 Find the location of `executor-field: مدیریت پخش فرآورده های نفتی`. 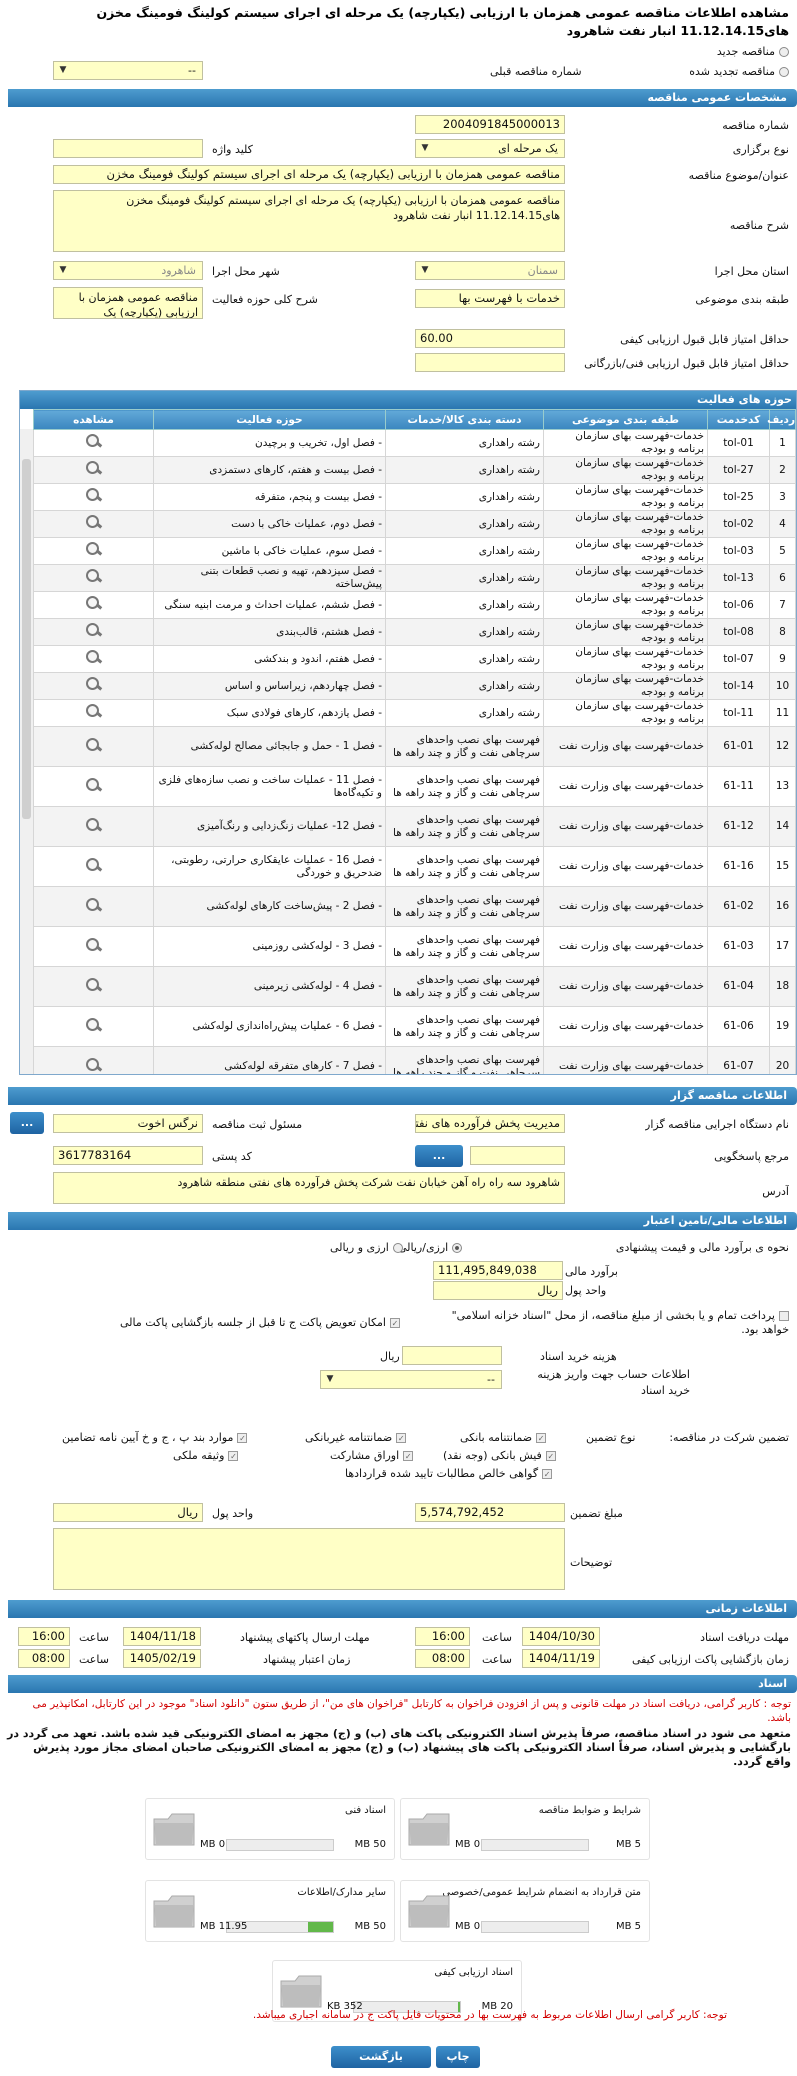

executor-field: مدیریت پخش فرآورده های نفتی is located at coordinates (490, 1123).